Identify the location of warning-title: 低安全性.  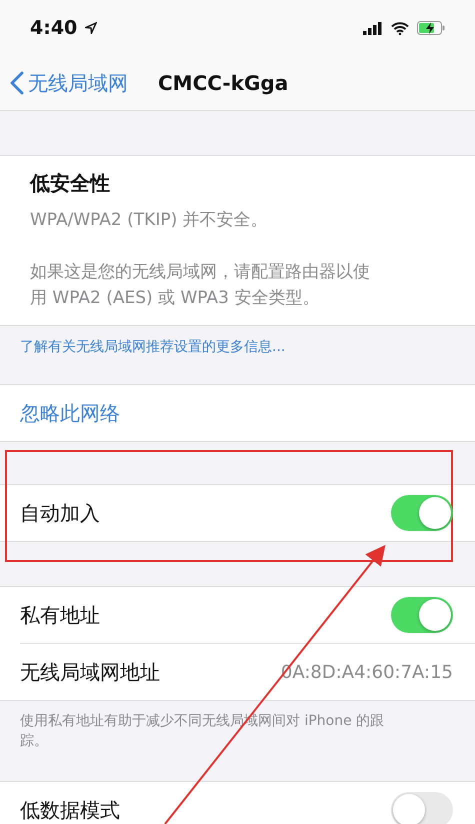
(70, 183).